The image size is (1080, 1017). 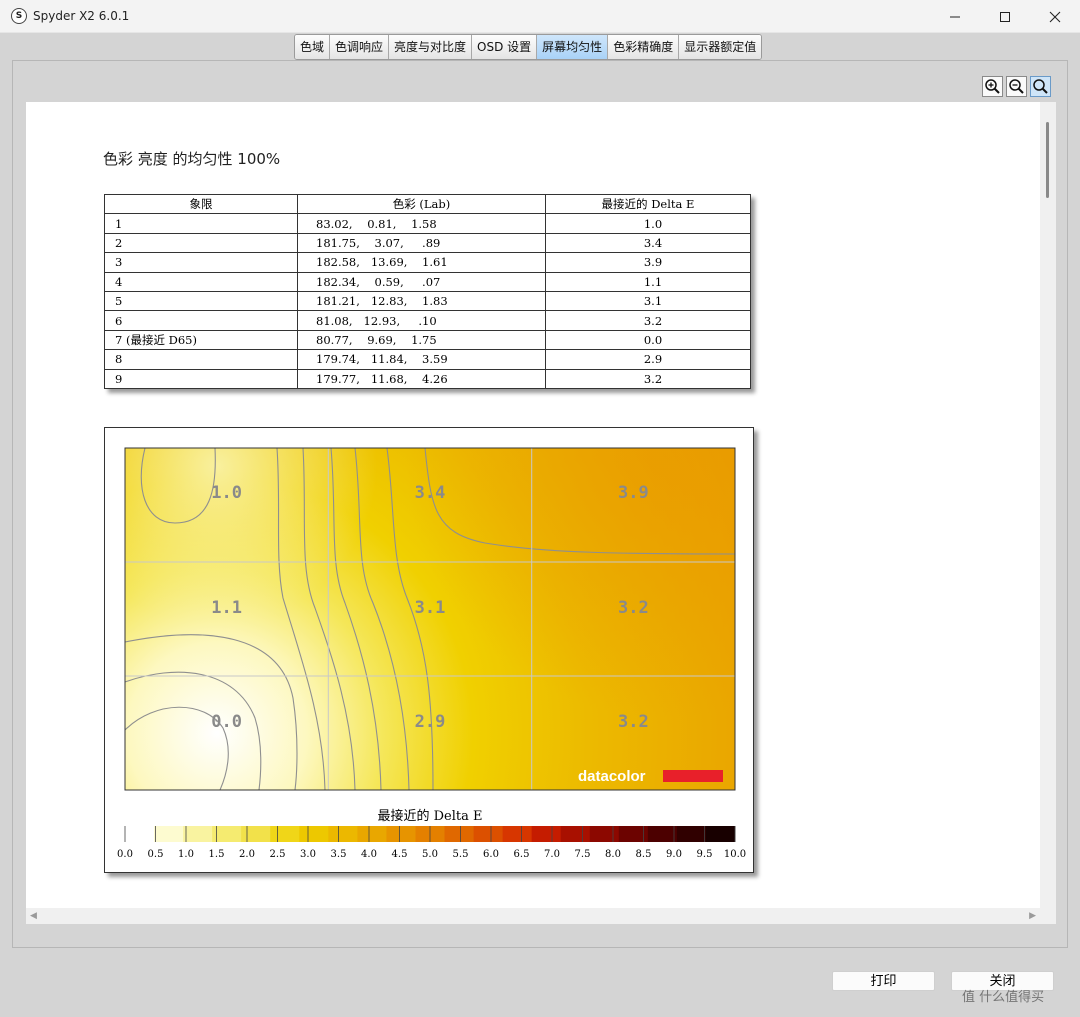 What do you see at coordinates (226, 722) in the screenshot?
I see `cell-label: 0.0` at bounding box center [226, 722].